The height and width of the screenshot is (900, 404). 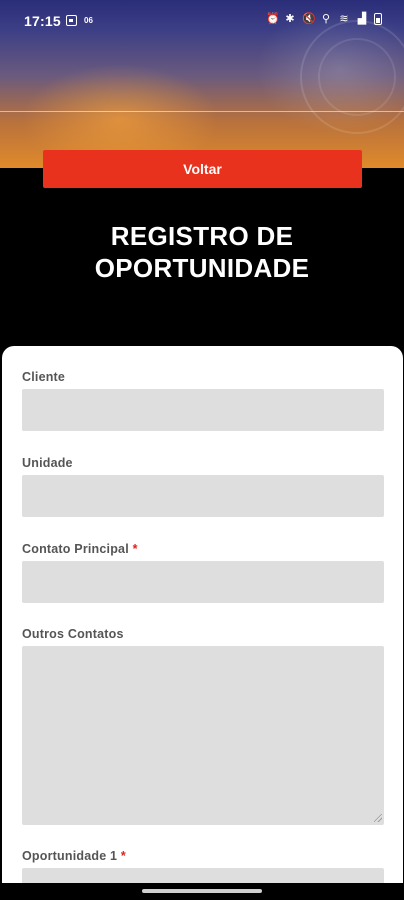 I want to click on unidade-input, so click(x=203, y=496).